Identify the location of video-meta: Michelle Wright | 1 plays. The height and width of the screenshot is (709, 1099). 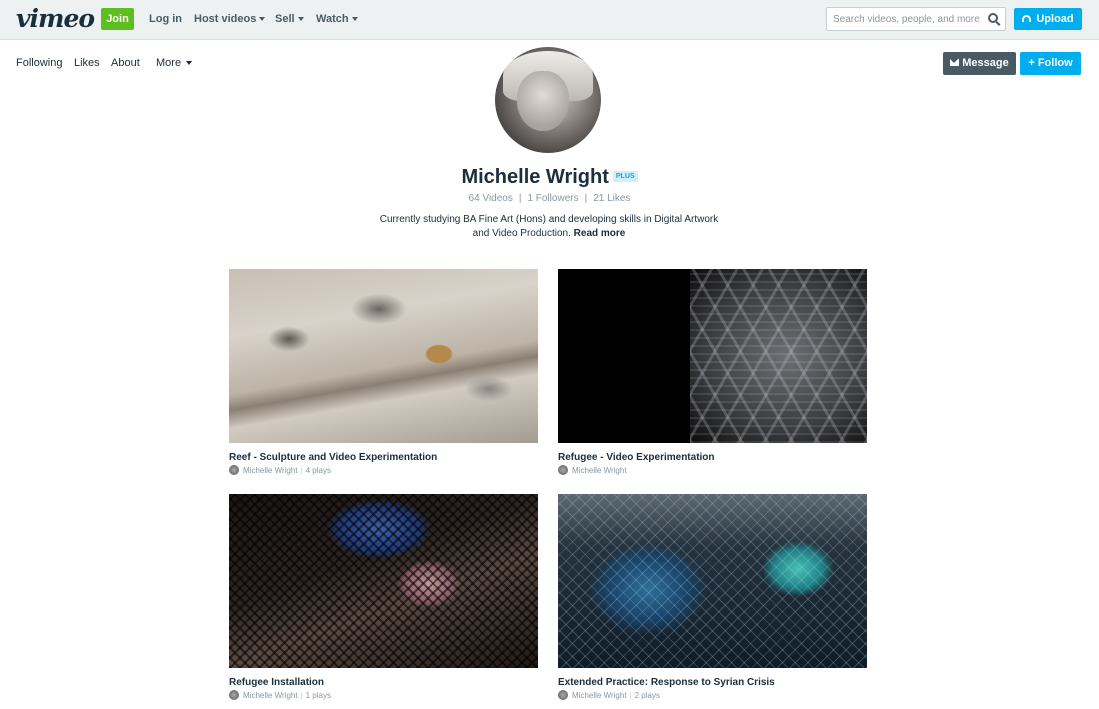
(383, 695).